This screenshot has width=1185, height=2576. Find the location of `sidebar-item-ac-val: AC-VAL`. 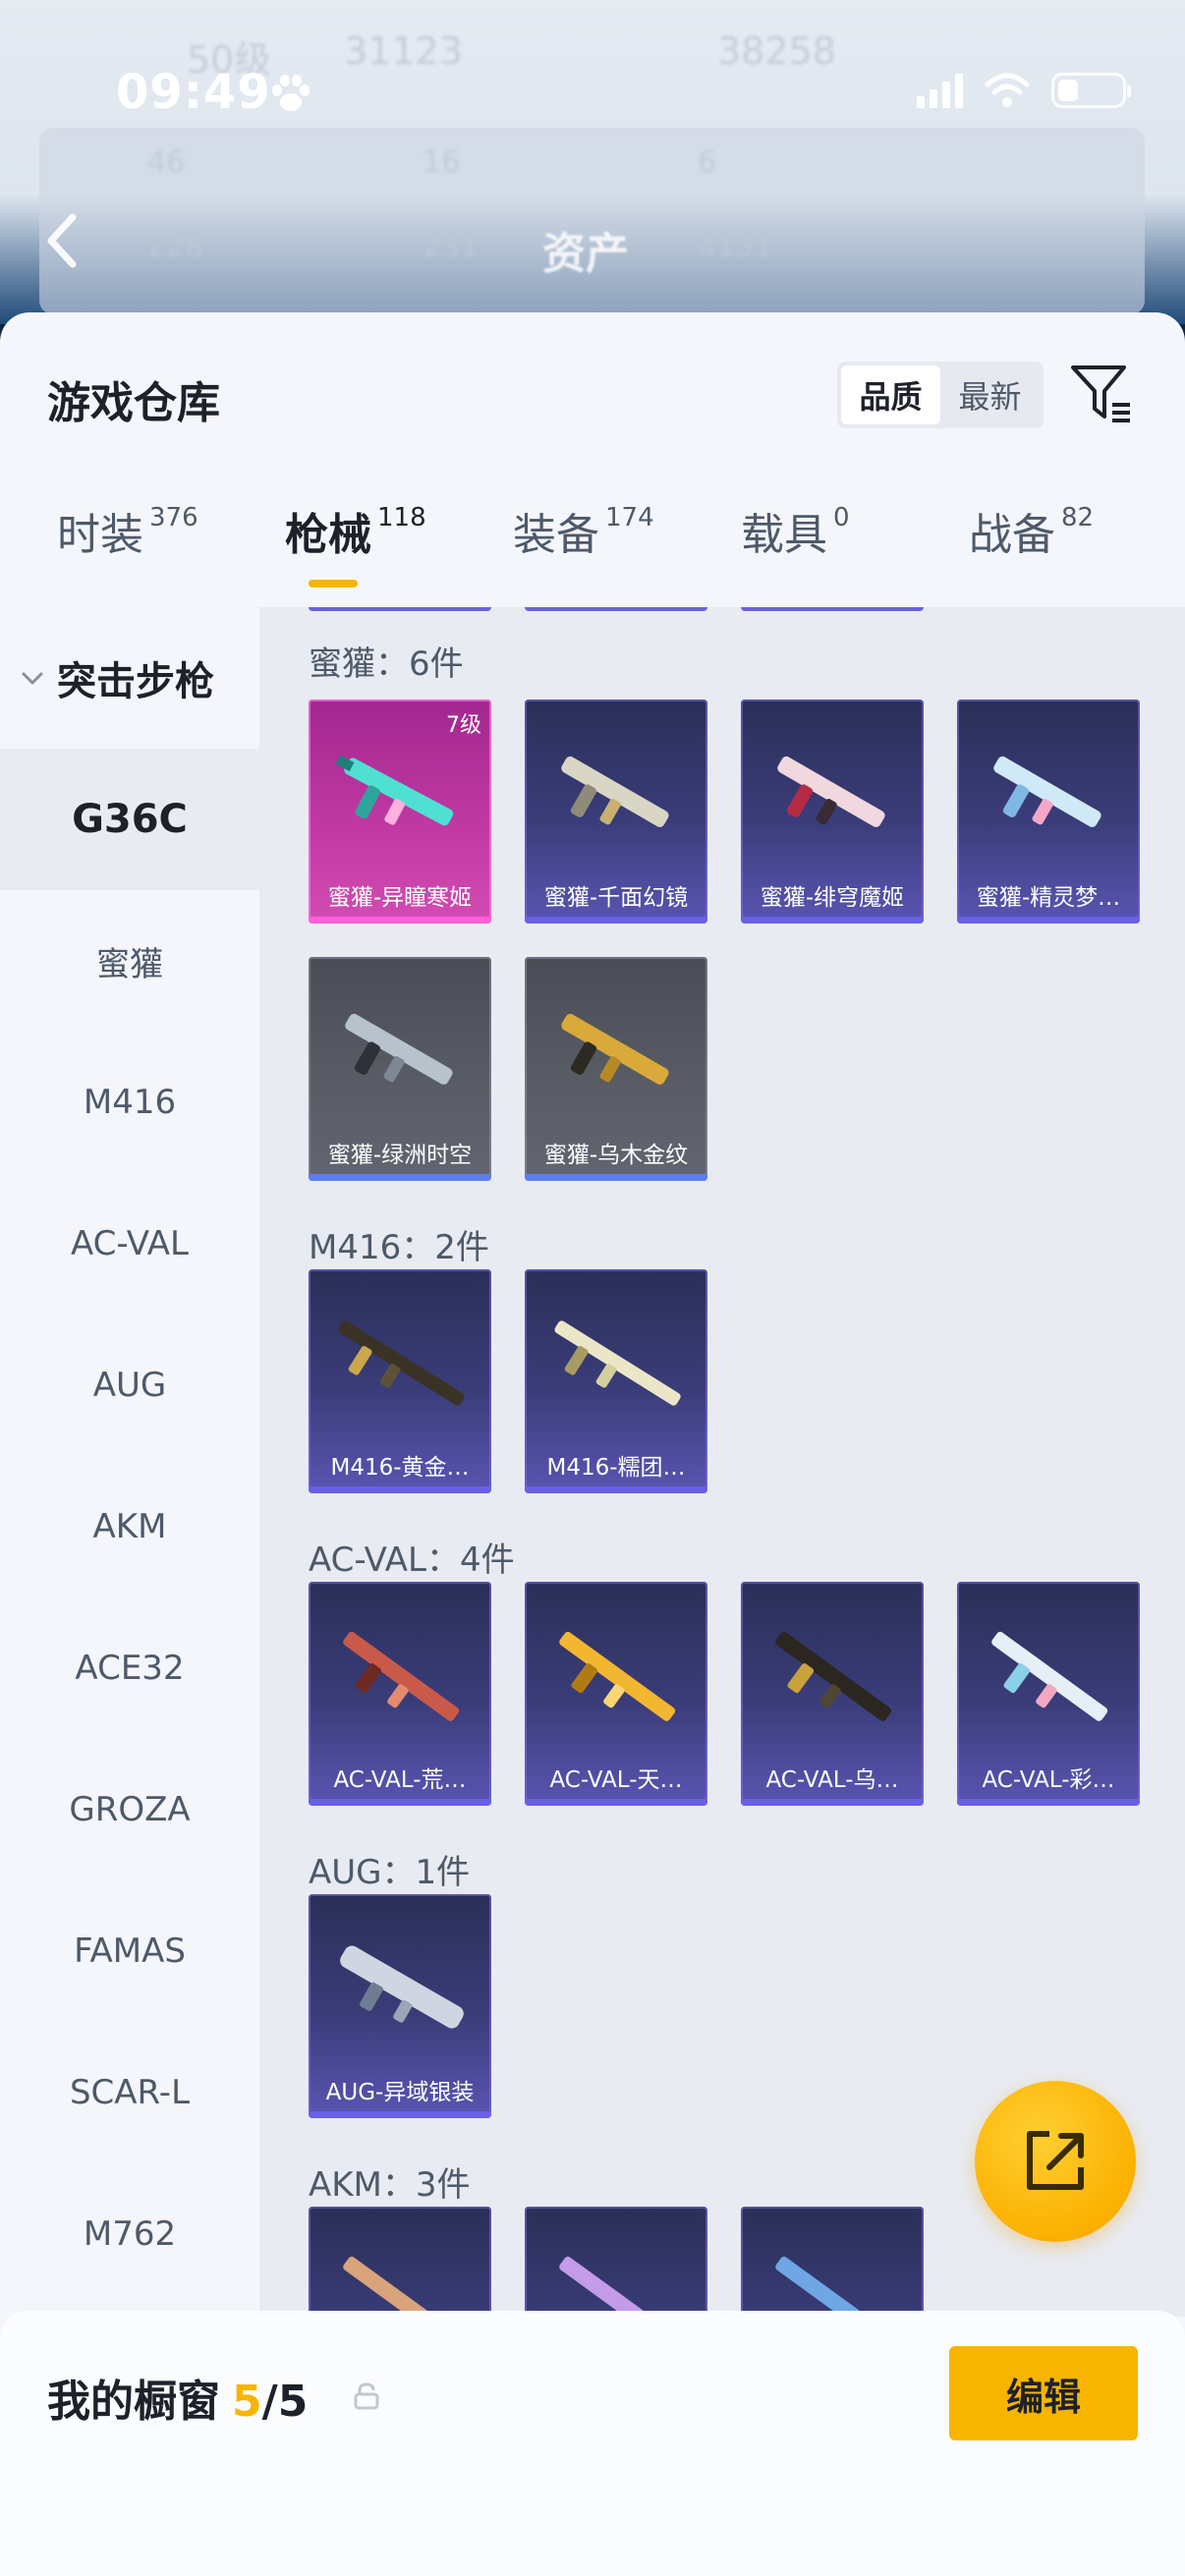

sidebar-item-ac-val: AC-VAL is located at coordinates (130, 1244).